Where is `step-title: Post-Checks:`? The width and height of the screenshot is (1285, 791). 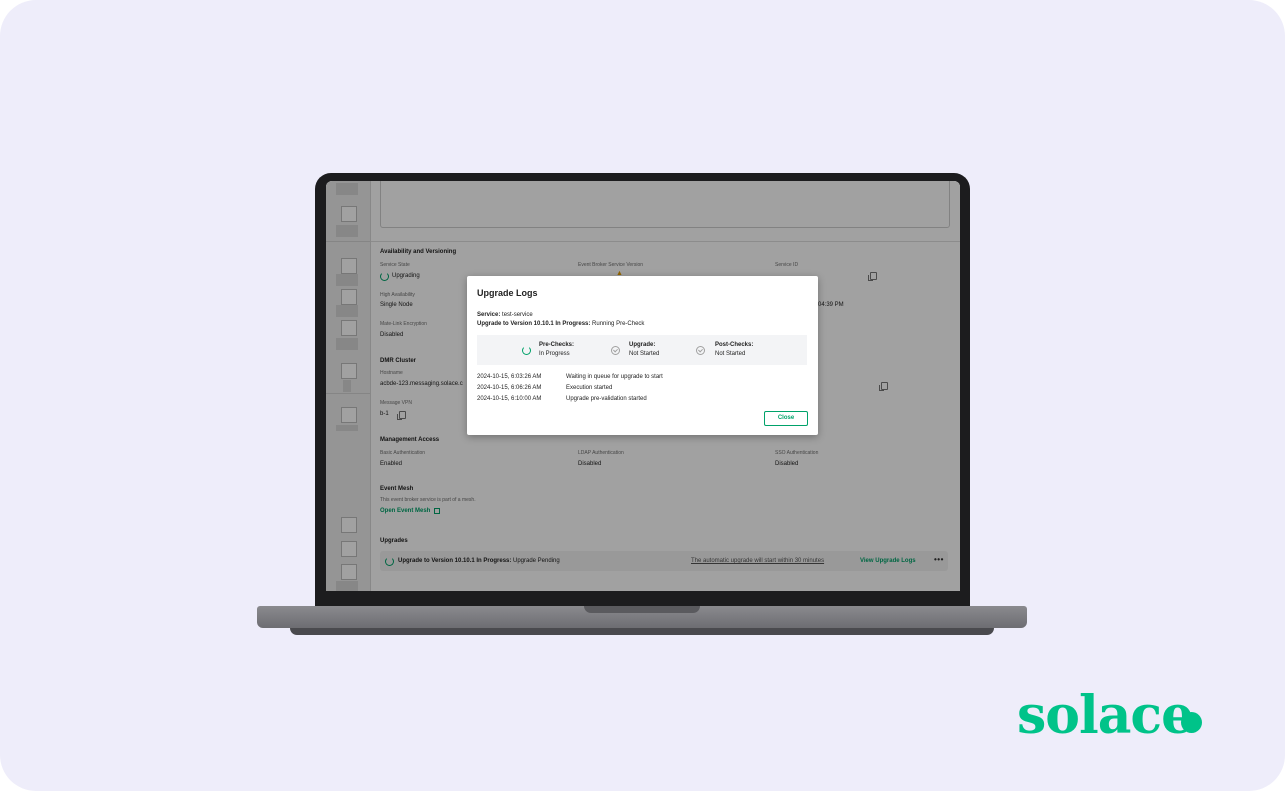
step-title: Post-Checks: is located at coordinates (734, 345).